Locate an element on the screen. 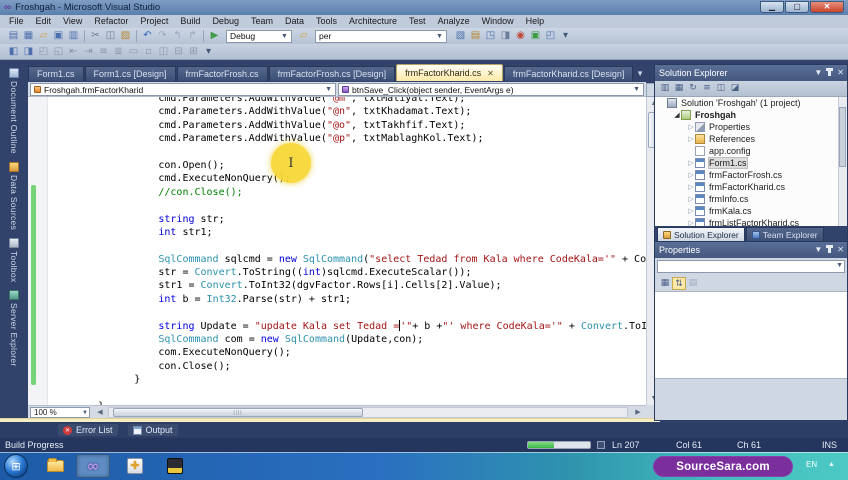 Image resolution: width=848 pixels, height=480 pixels. save-icon: ▣ is located at coordinates (58, 36).